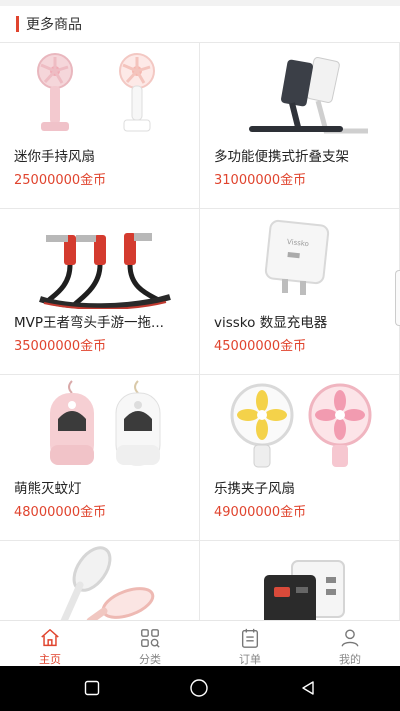 This screenshot has height=711, width=400. I want to click on product-image-charger: Vissko, so click(297, 257).